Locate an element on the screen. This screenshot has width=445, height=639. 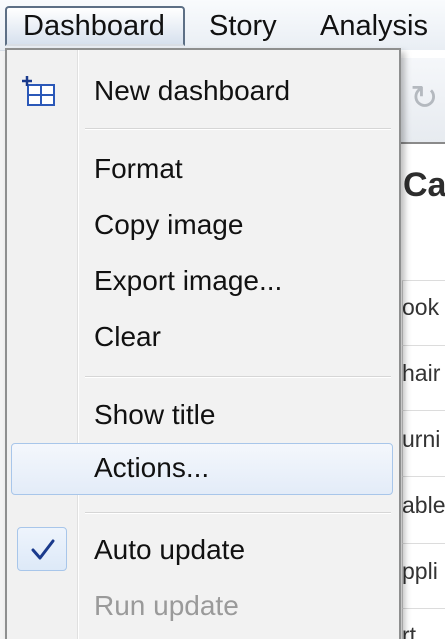
menu-item-new-dashboard: New dashboard is located at coordinates (202, 91).